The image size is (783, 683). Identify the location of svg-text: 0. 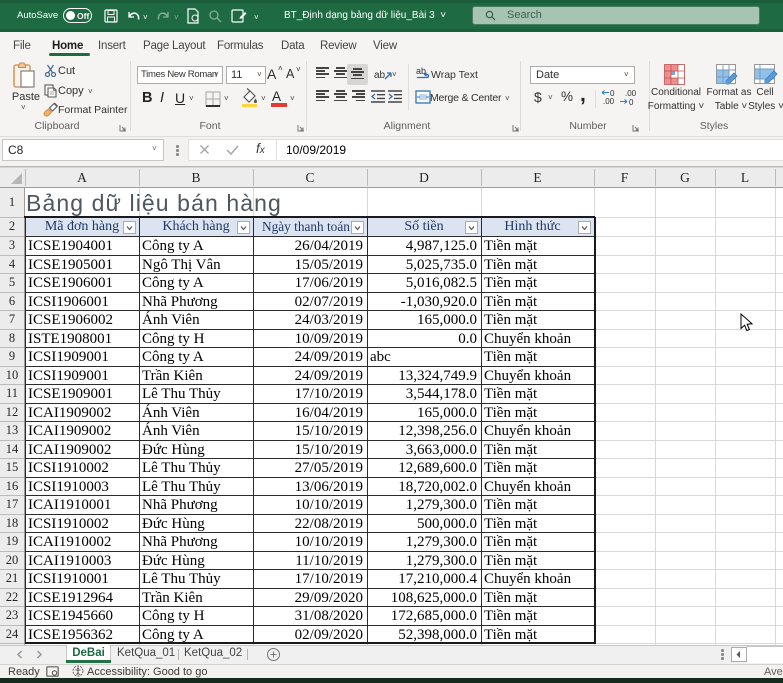
(631, 101).